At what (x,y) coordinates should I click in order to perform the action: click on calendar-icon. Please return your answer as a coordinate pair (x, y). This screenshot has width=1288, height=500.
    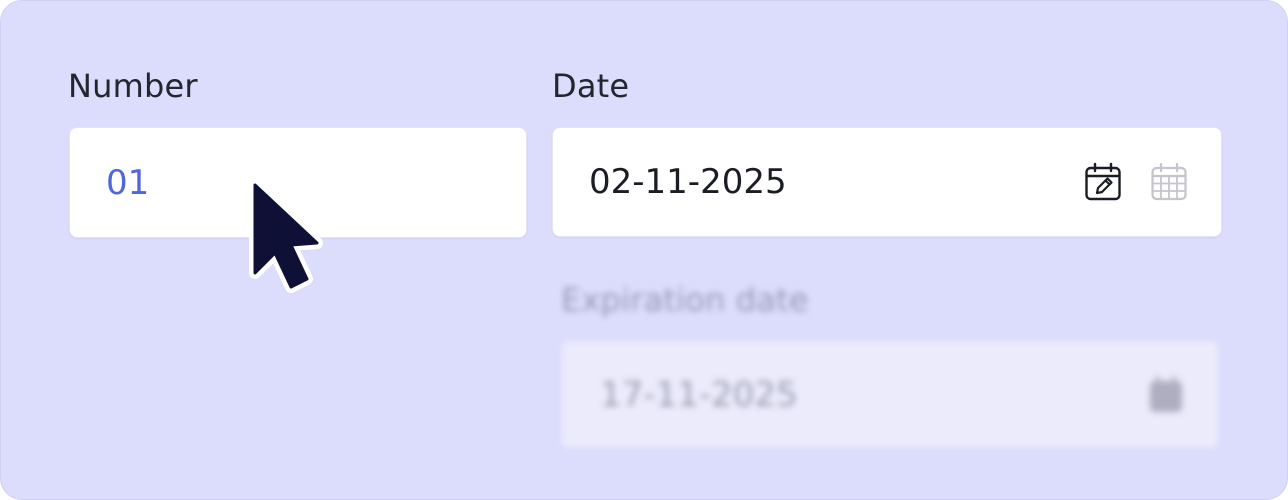
    Looking at the image, I should click on (1169, 182).